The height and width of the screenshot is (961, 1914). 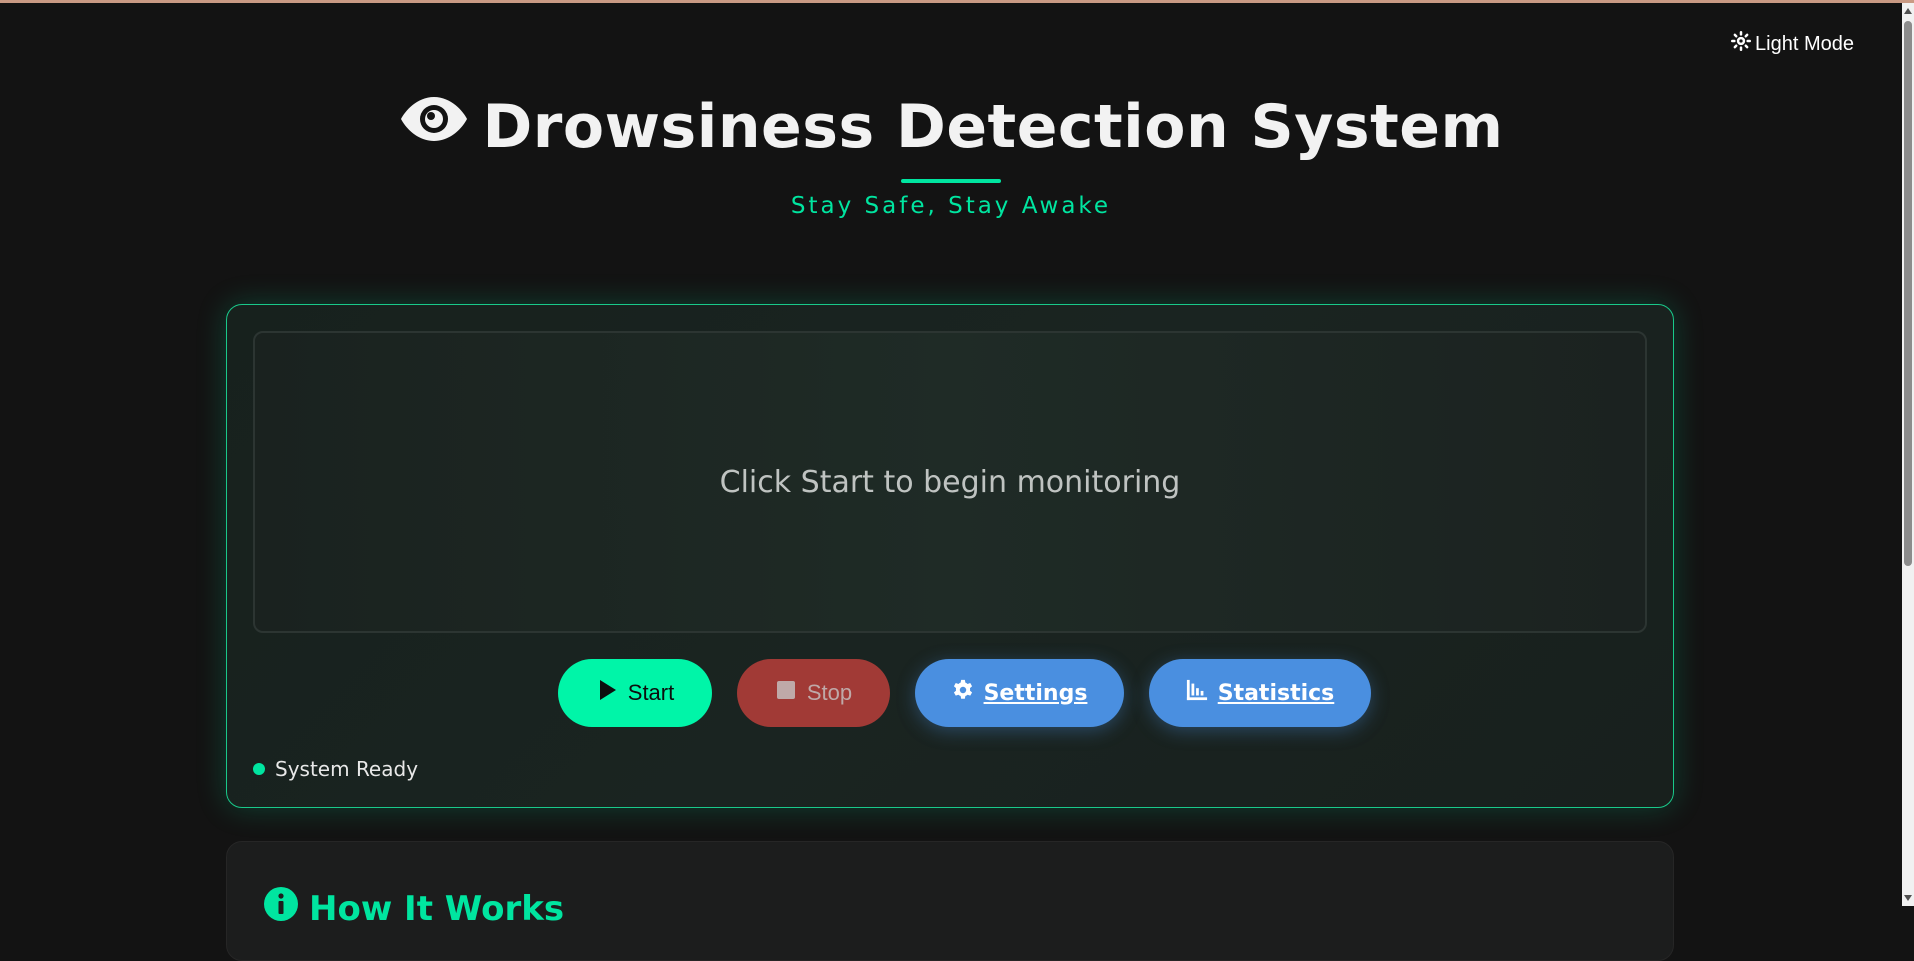 What do you see at coordinates (1908, 293) in the screenshot?
I see `scroll-thumb` at bounding box center [1908, 293].